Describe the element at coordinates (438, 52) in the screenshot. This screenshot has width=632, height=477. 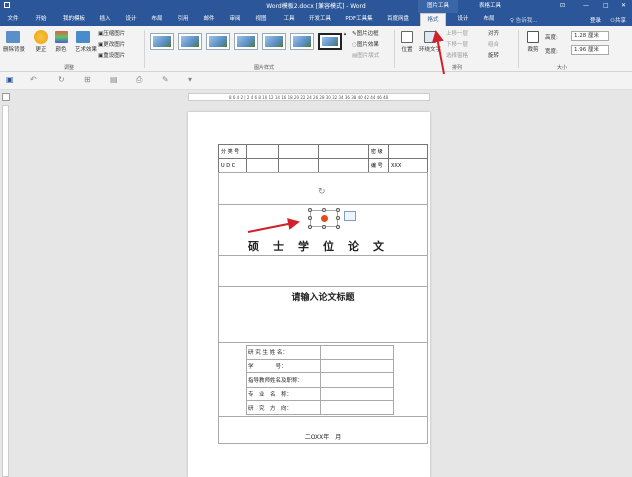
I see `arrow-to-format-tab` at that location.